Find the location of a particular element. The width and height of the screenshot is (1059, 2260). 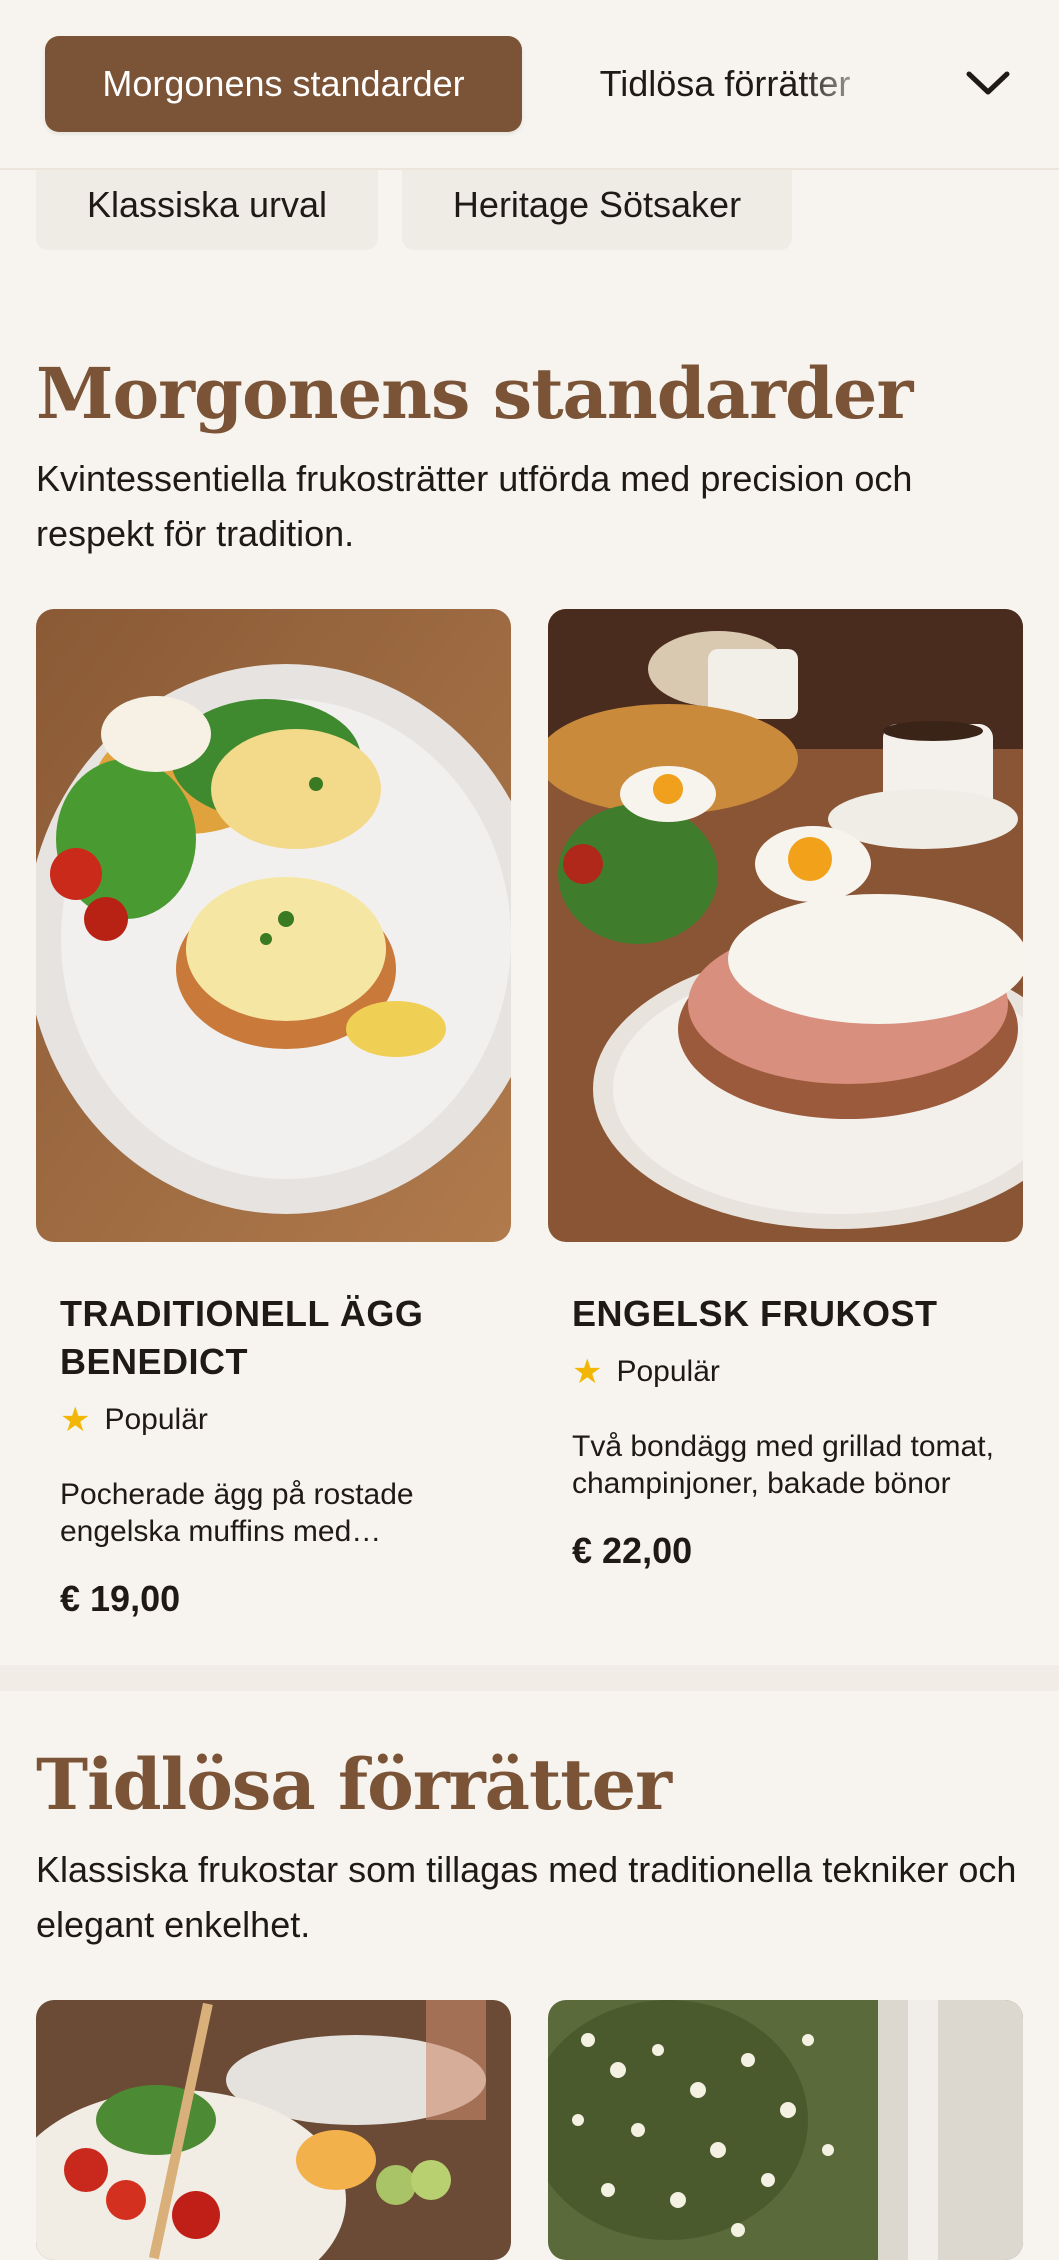

dish-price: € 22,00 is located at coordinates (632, 1550).